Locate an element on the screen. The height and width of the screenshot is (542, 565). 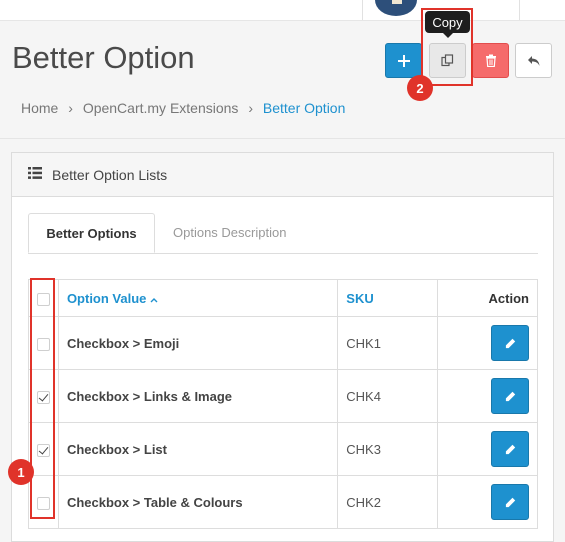
sku-text: CHK4 is located at coordinates (363, 396).